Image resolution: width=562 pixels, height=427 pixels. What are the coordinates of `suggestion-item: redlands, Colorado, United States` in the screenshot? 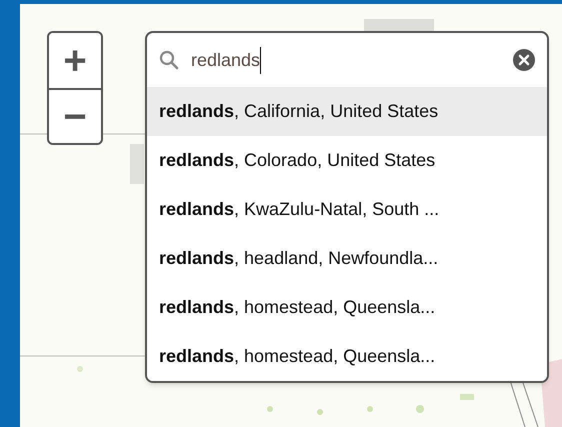 It's located at (347, 160).